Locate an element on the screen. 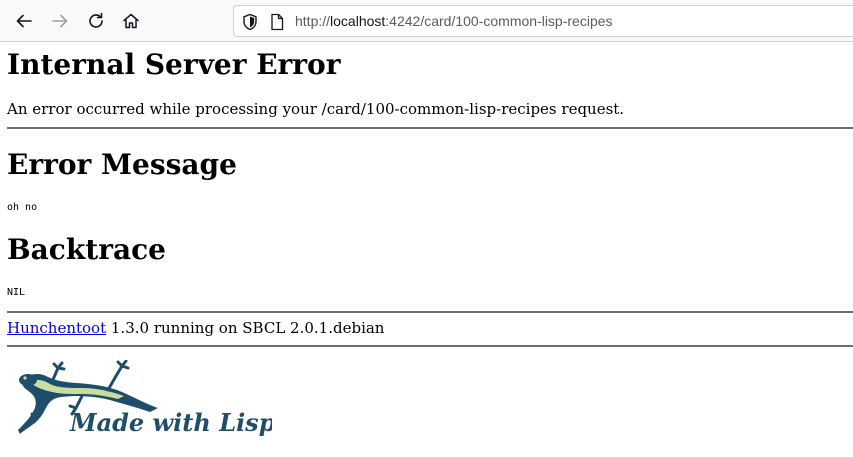 The image size is (853, 457). logo-text: Made with Lisp is located at coordinates (170, 422).